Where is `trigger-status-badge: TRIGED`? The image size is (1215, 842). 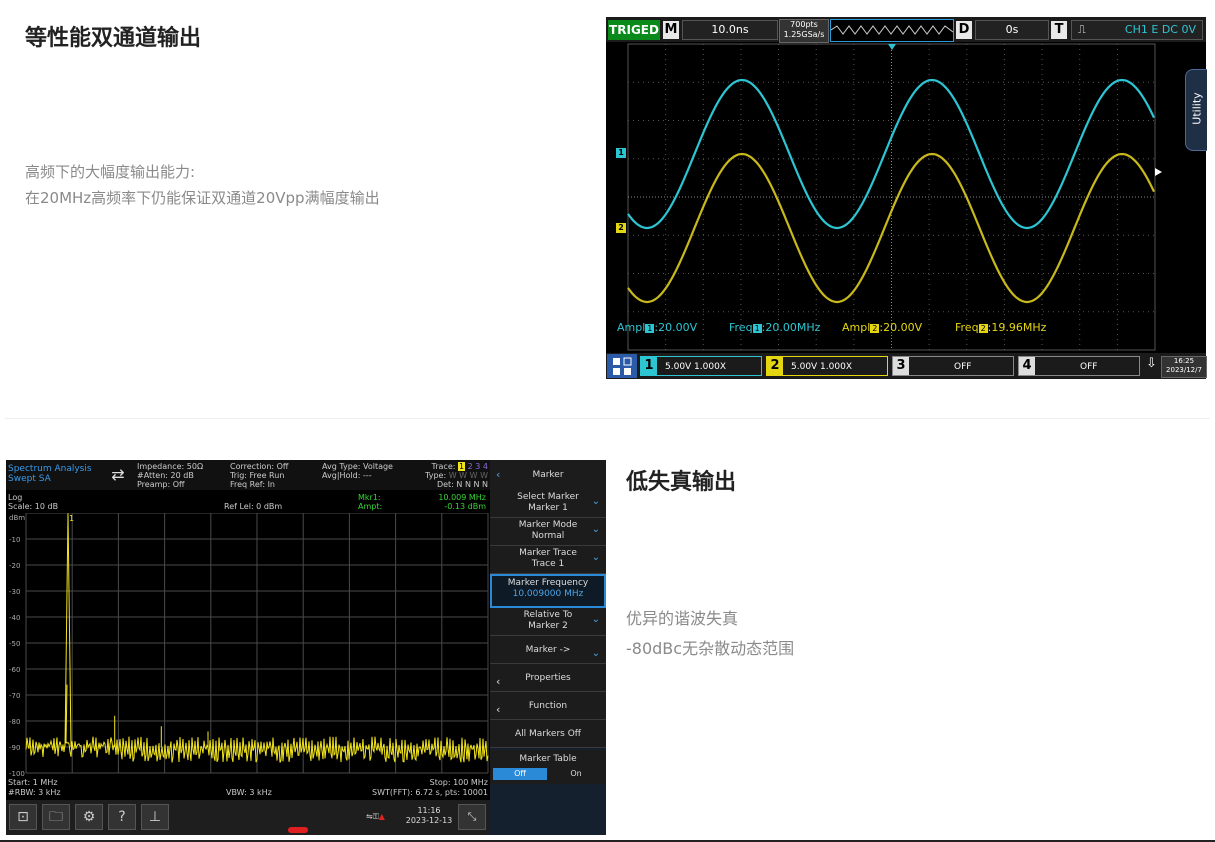 trigger-status-badge: TRIGED is located at coordinates (634, 30).